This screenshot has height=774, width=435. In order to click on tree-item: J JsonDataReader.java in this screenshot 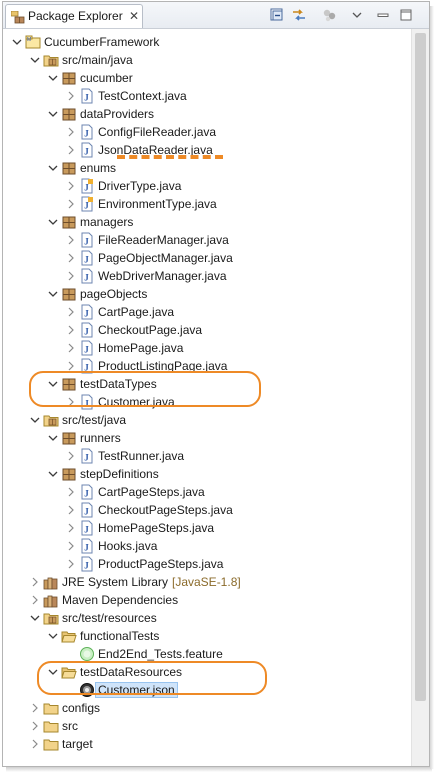, I will do `click(207, 150)`.